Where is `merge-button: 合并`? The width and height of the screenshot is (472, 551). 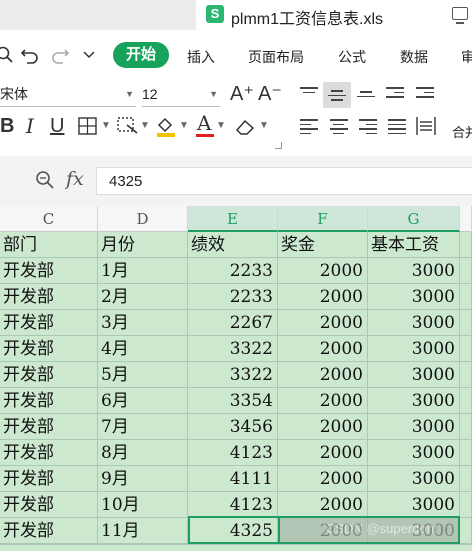
merge-button: 合并 is located at coordinates (462, 131).